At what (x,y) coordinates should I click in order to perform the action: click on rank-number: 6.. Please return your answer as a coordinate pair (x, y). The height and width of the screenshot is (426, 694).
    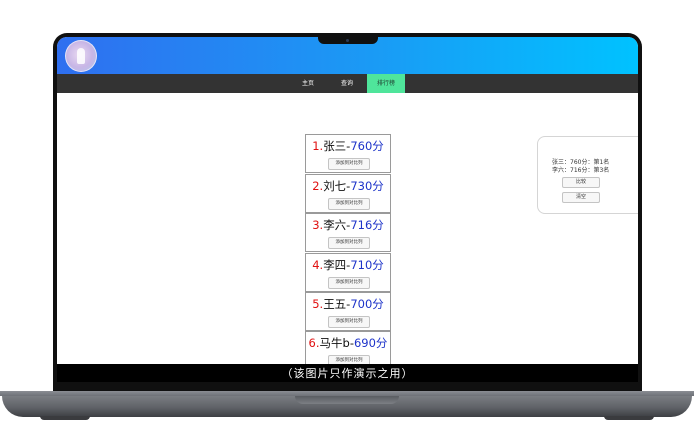
    Looking at the image, I should click on (314, 343).